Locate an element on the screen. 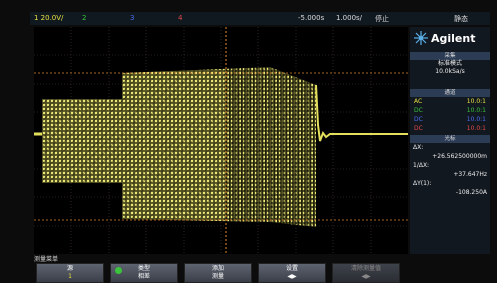  agilent-spark-icon is located at coordinates (421, 38).